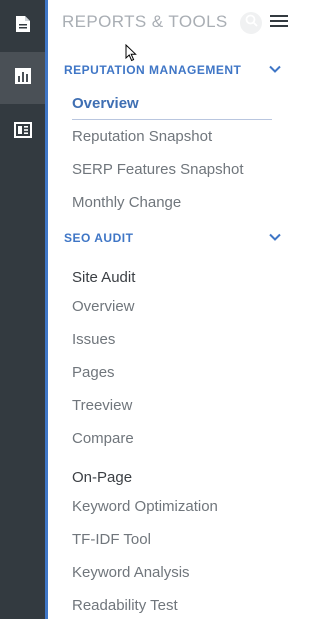  What do you see at coordinates (93, 339) in the screenshot?
I see `nav-item-issues: Issues` at bounding box center [93, 339].